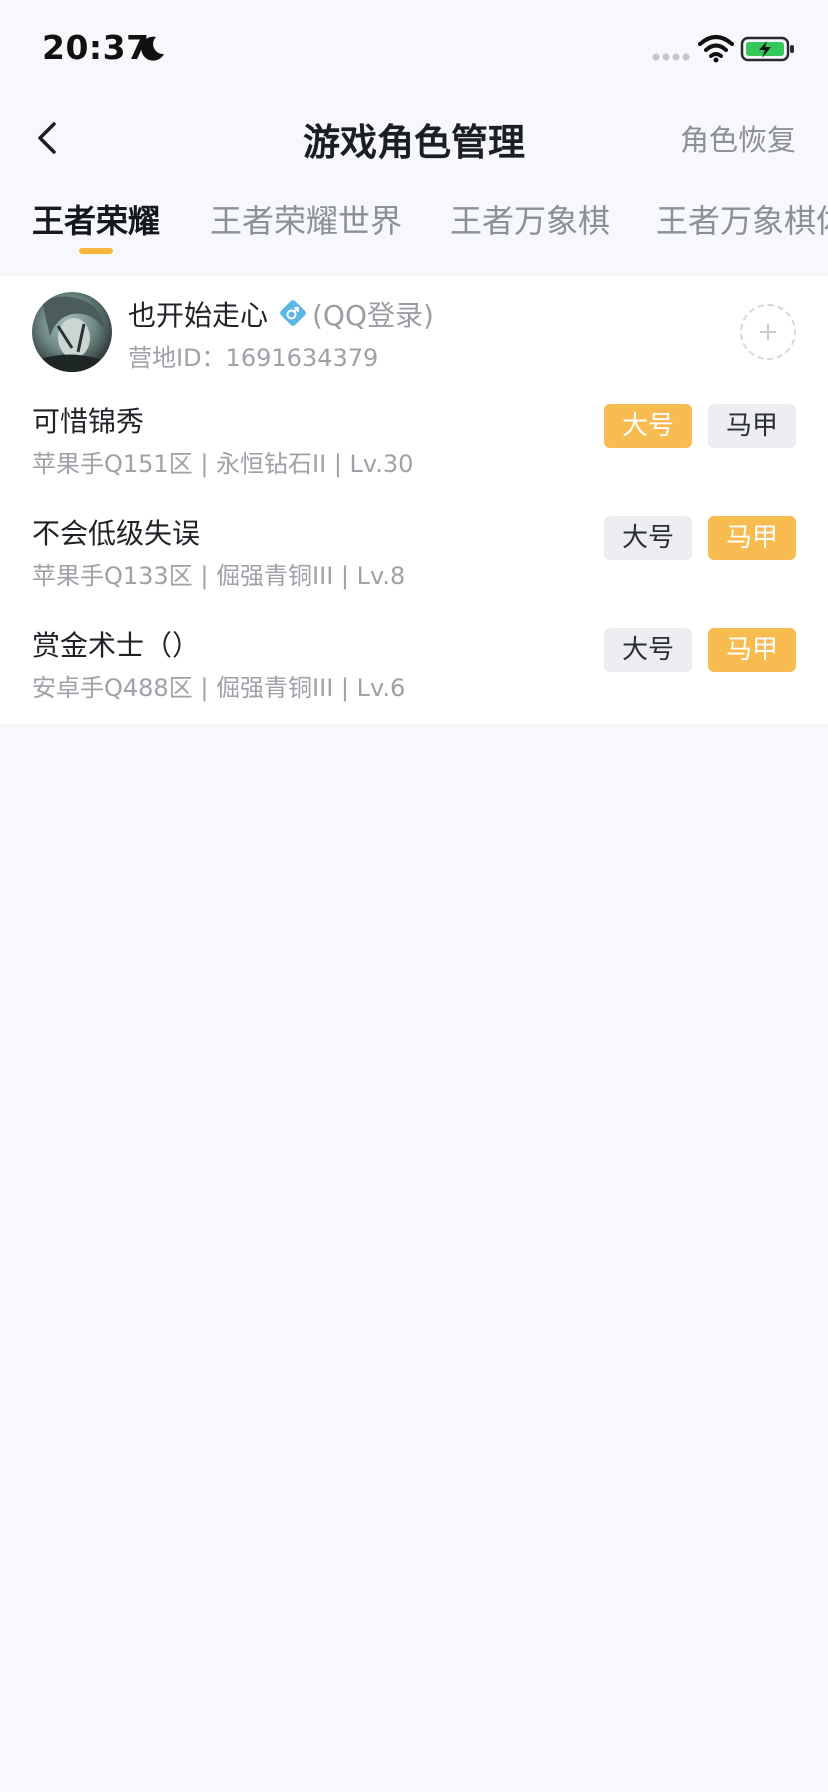 This screenshot has width=828, height=1792. What do you see at coordinates (253, 358) in the screenshot?
I see `camp-id: 营地ID：1691634379` at bounding box center [253, 358].